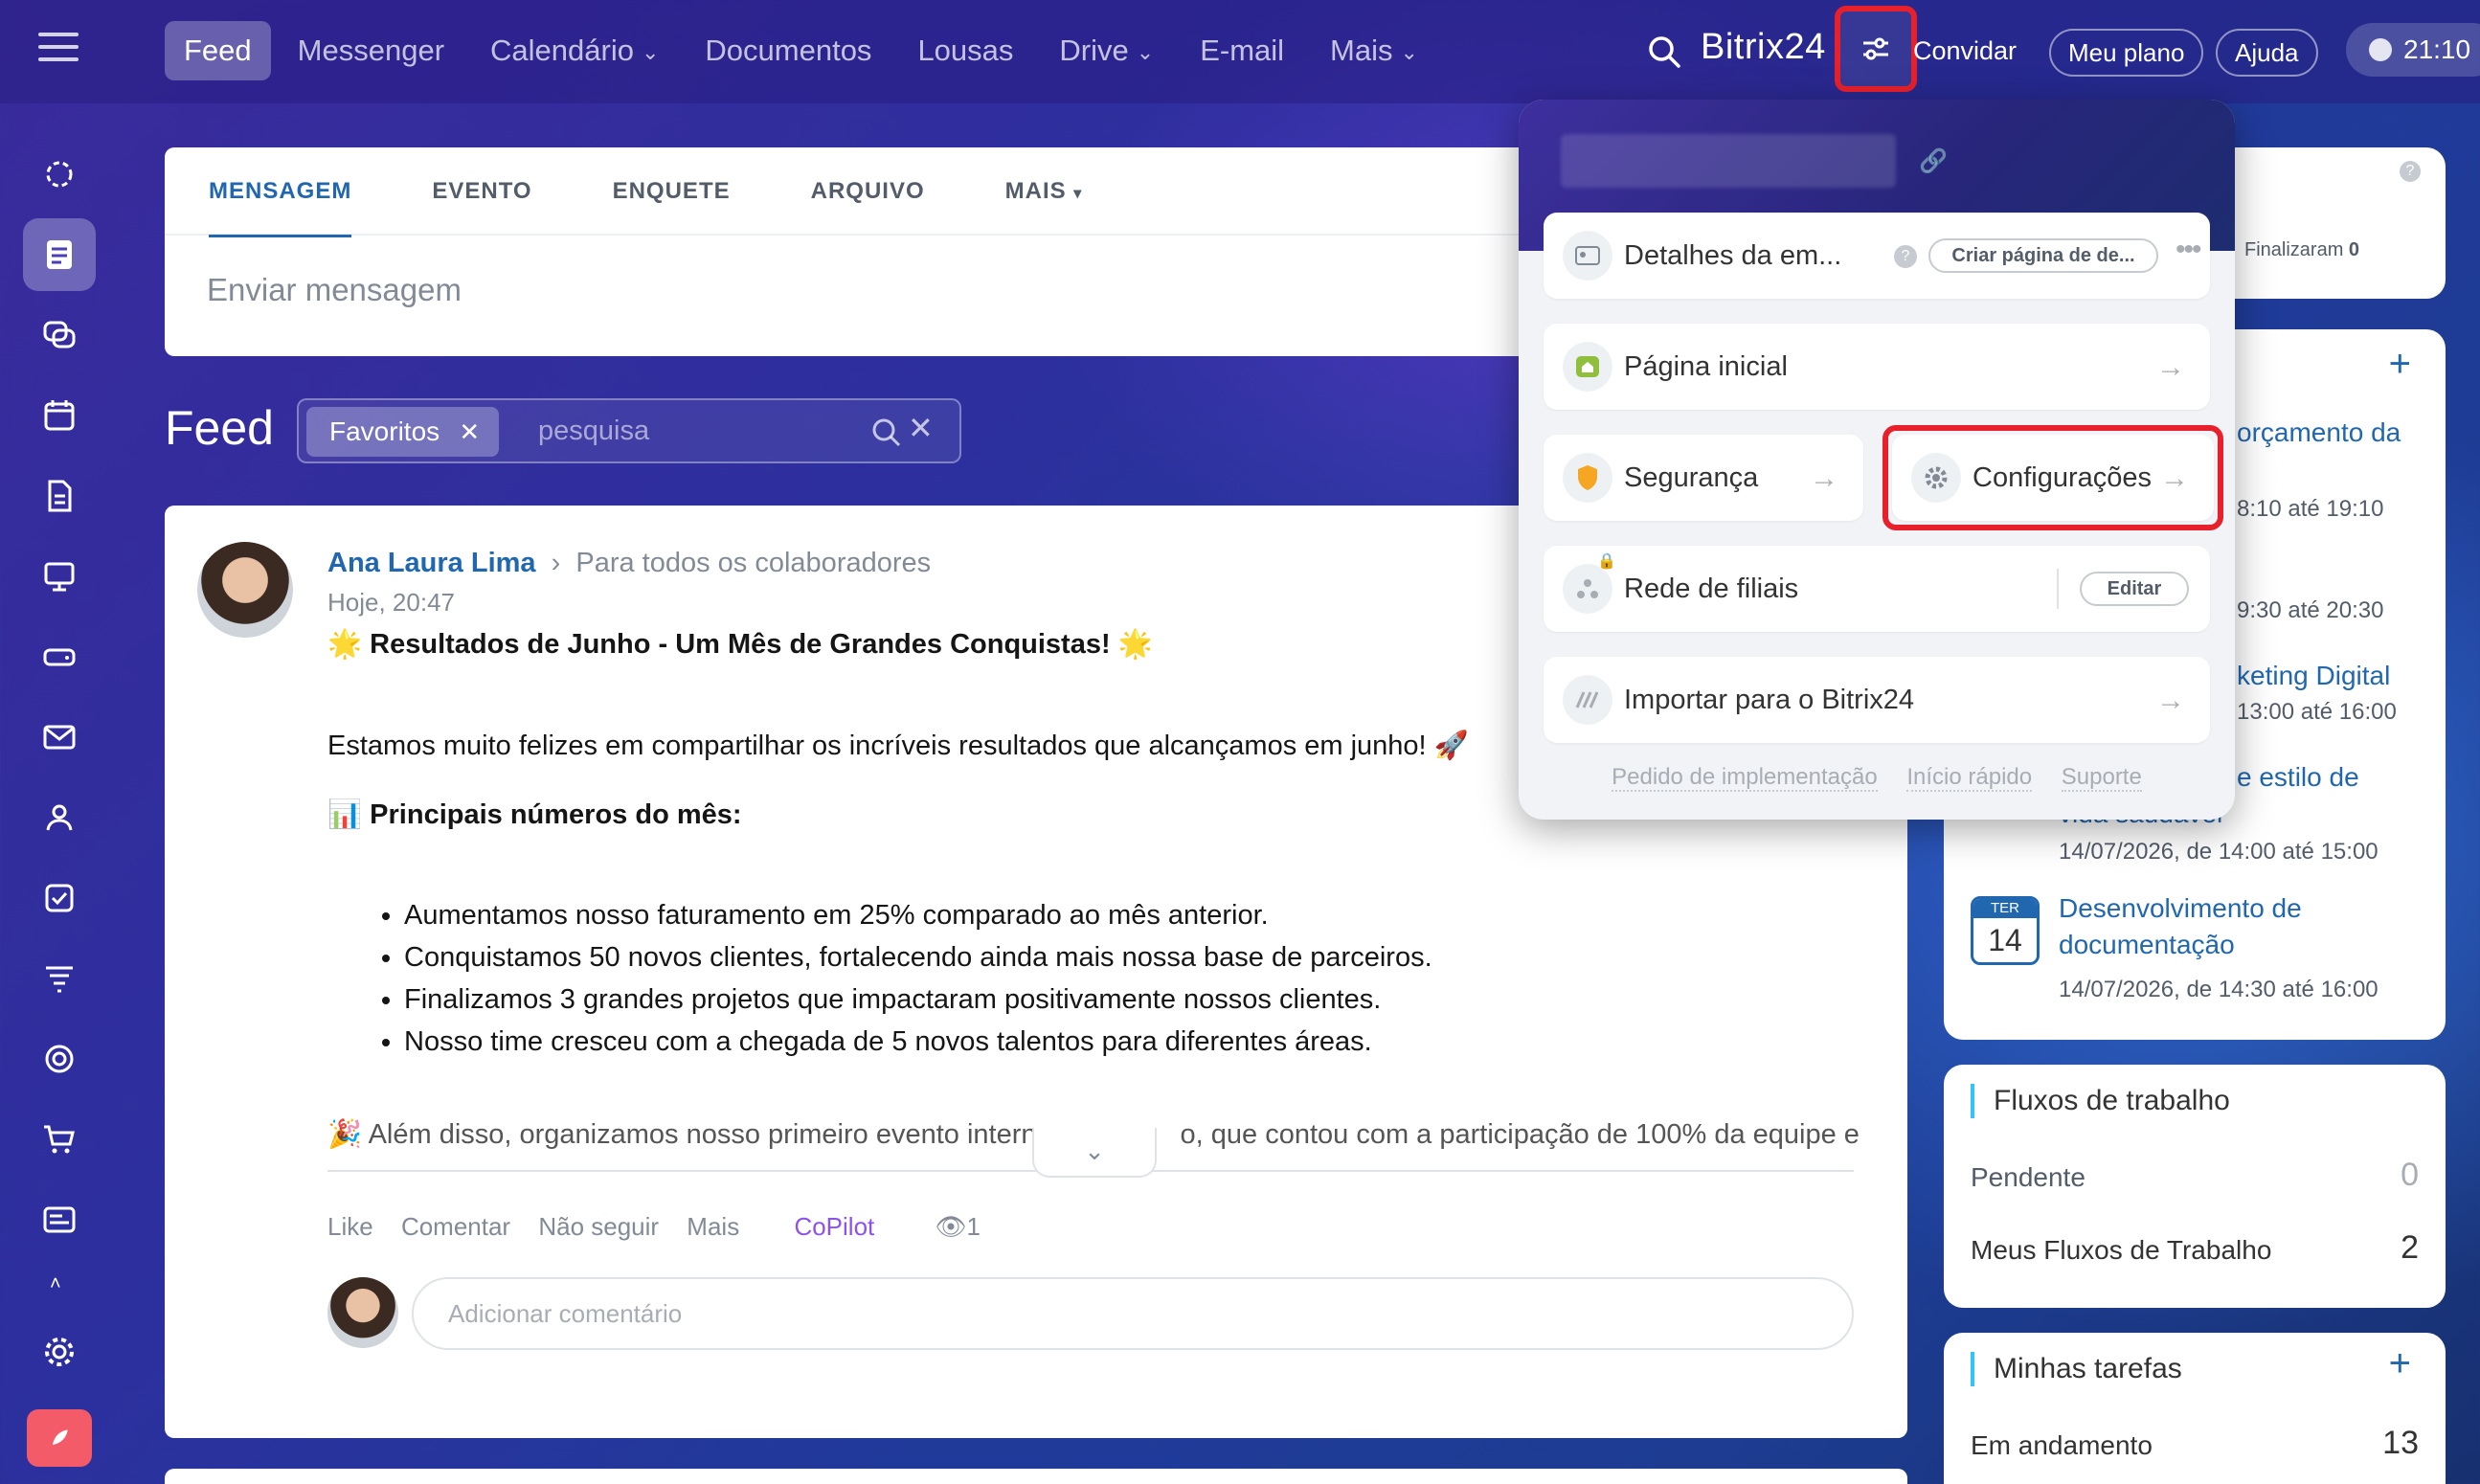 The height and width of the screenshot is (1484, 2480). Describe the element at coordinates (1133, 1313) in the screenshot. I see `comment-input: Adicionar comentário` at that location.